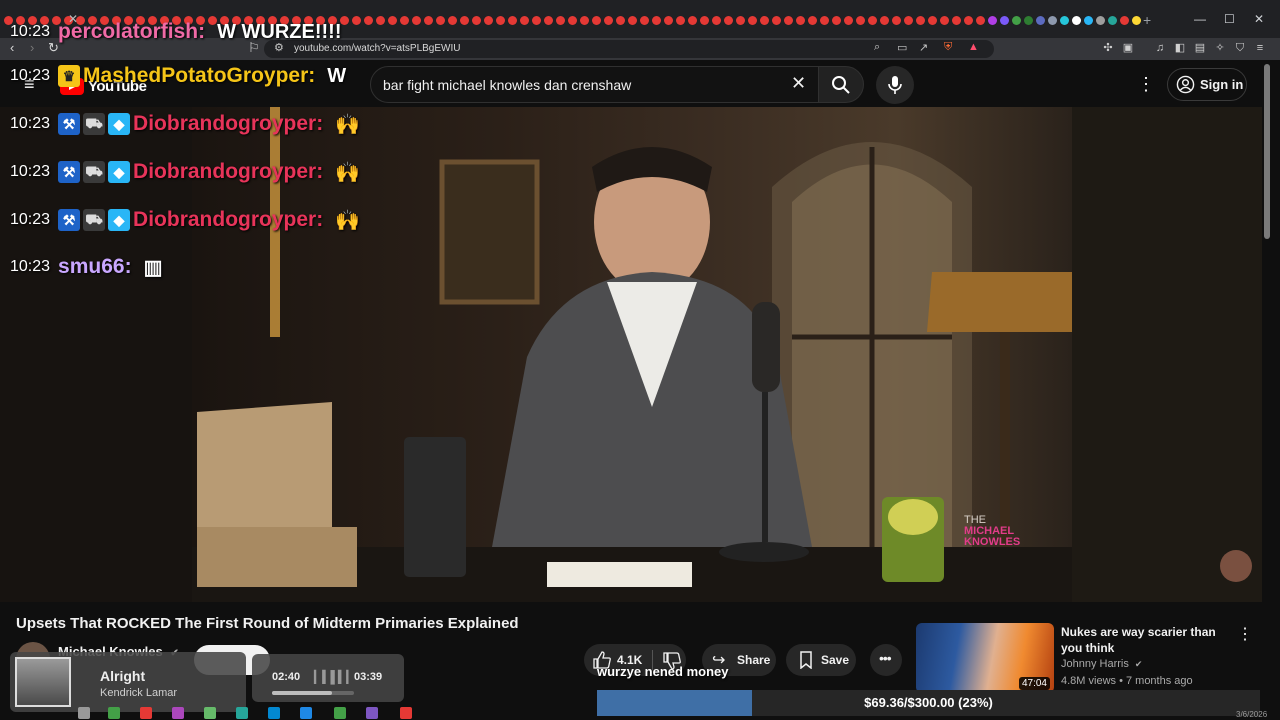 The image size is (1280, 720). I want to click on new-tab-button: +, so click(1147, 20).